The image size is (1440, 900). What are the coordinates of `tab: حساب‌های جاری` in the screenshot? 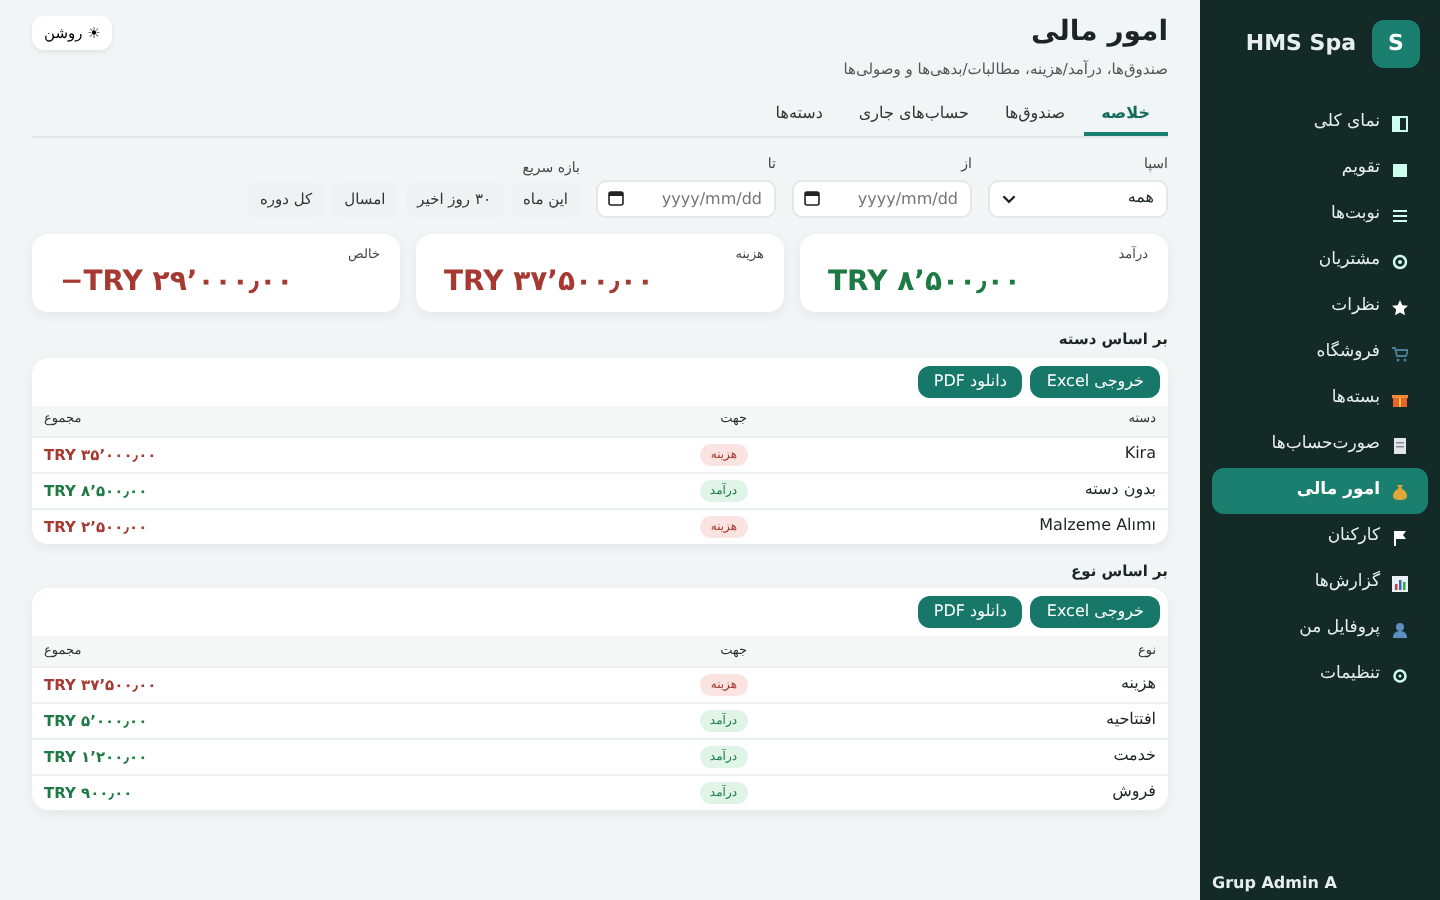 It's located at (913, 116).